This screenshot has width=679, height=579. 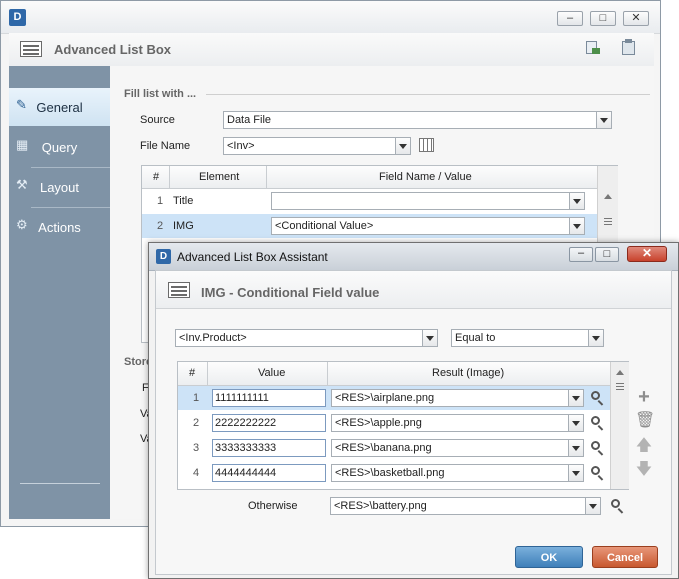 I want to click on value-input: 1111111111, so click(x=269, y=398).